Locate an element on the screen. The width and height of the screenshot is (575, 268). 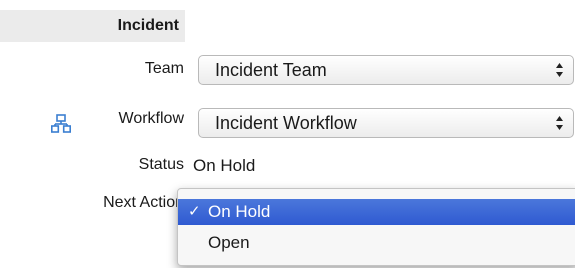
workflow-icon is located at coordinates (61, 123).